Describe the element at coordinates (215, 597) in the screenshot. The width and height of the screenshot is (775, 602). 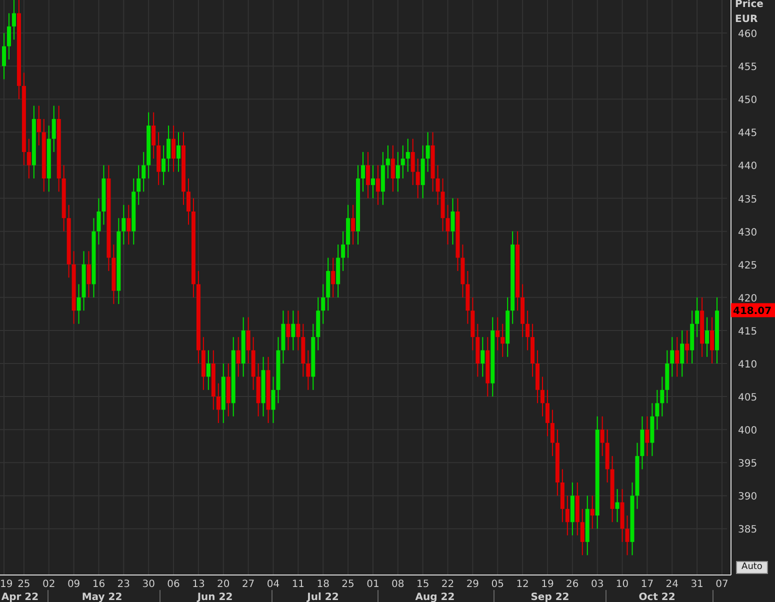
I see `month-label: Jun 22` at that location.